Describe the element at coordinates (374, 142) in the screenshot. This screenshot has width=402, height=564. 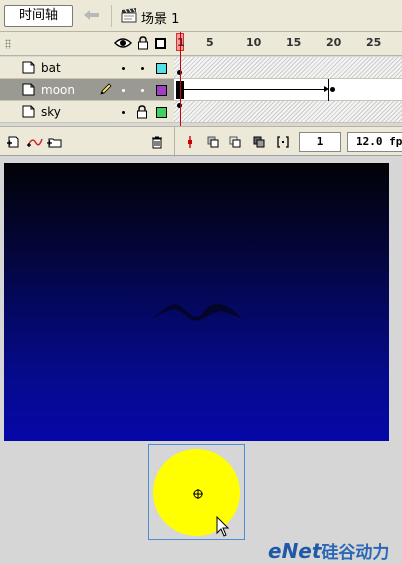
I see `frame-rate-field: 12.0 fps` at that location.